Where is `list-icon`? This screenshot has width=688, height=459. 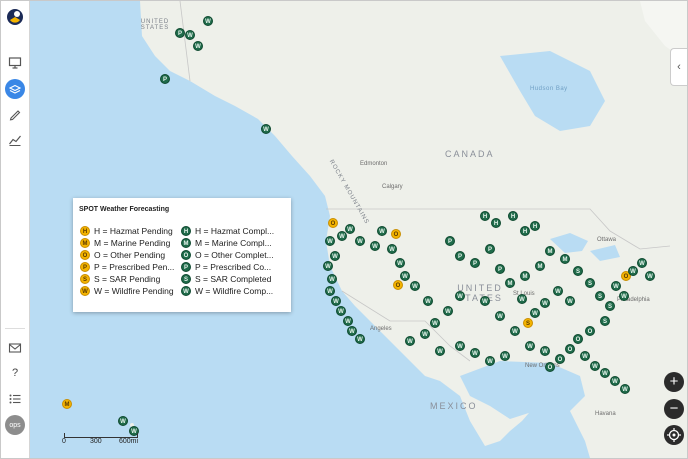 list-icon is located at coordinates (15, 399).